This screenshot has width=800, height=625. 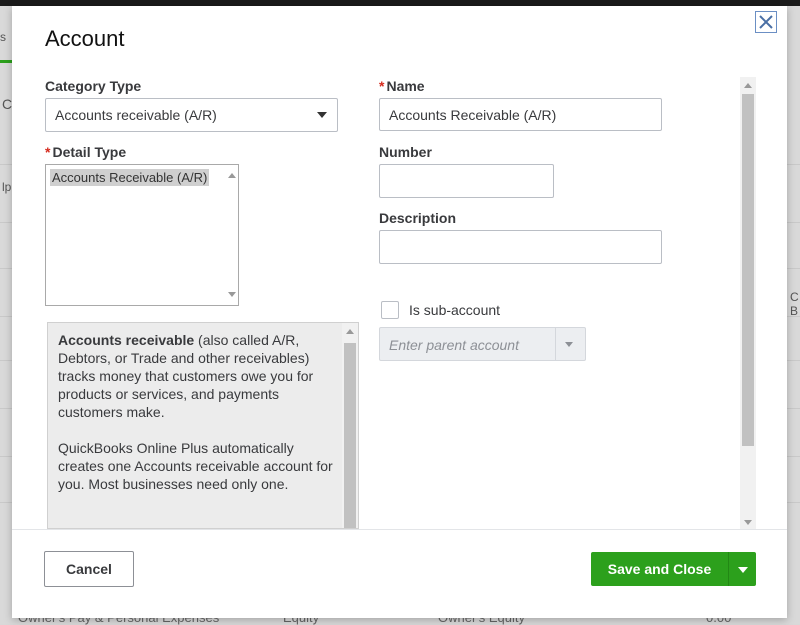 I want to click on save-and-close-button: Save and Close, so click(x=659, y=569).